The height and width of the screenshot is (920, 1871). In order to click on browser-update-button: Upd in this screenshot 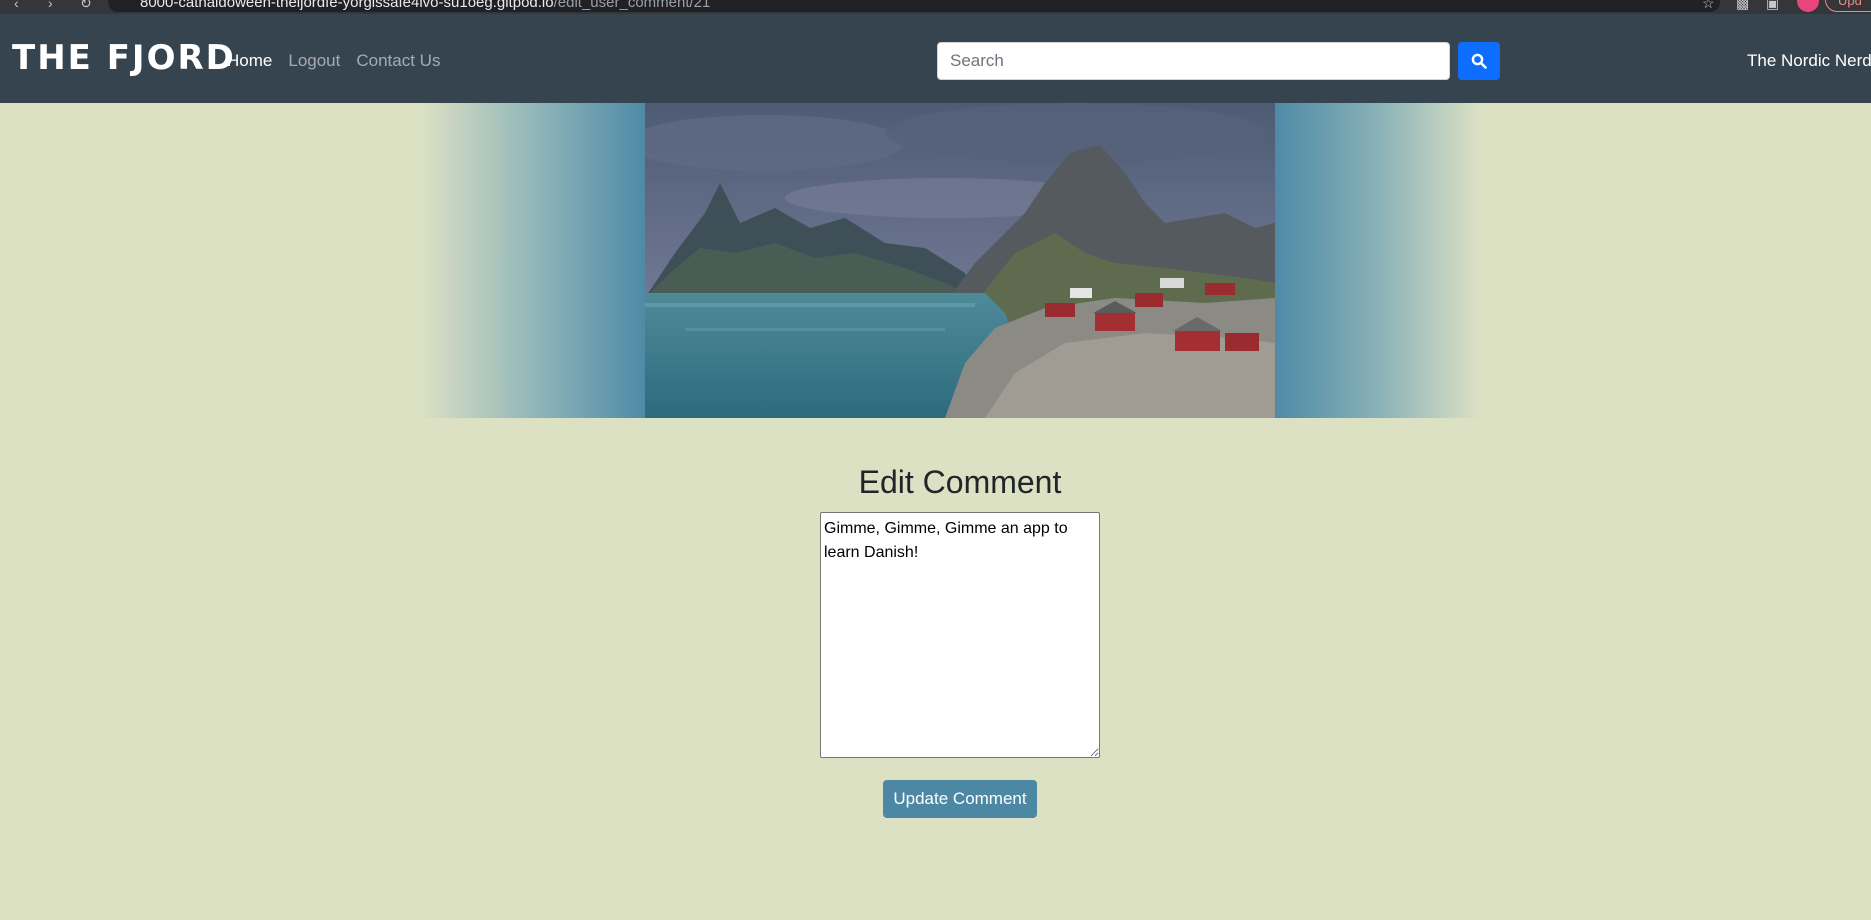, I will do `click(1848, 6)`.